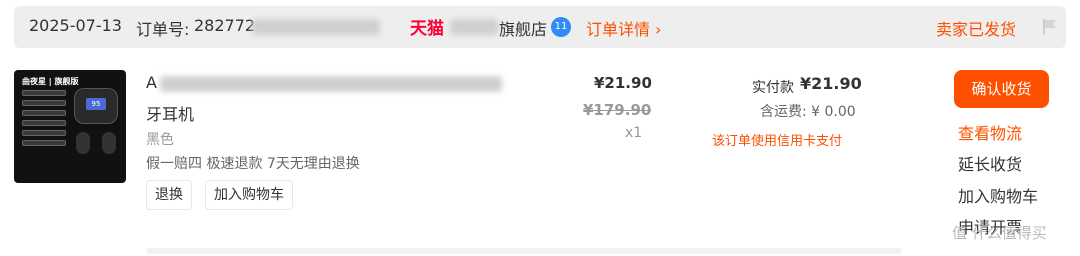 The image size is (1080, 256). I want to click on paid-label: 实付款, so click(773, 88).